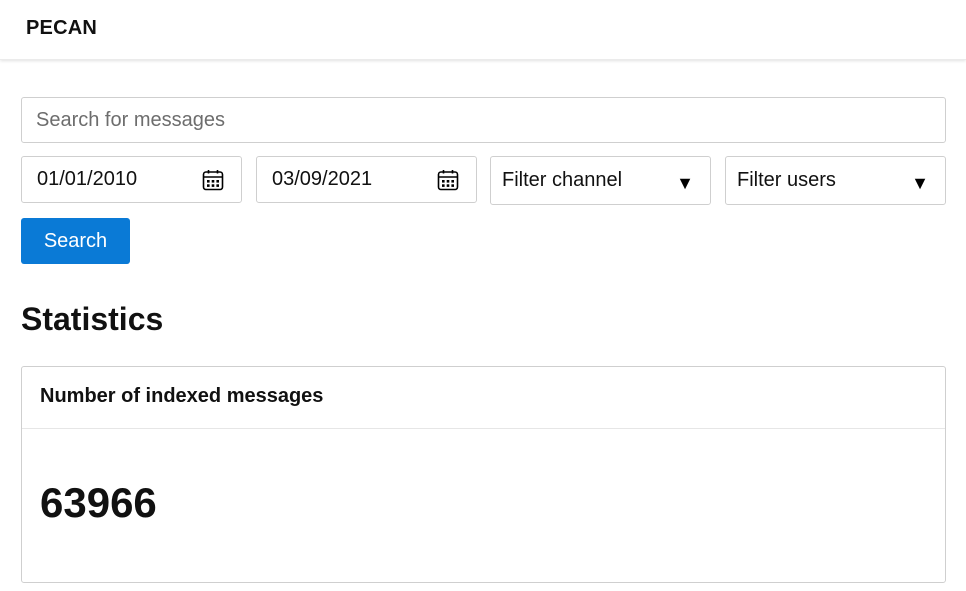 The height and width of the screenshot is (591, 966). I want to click on statistics-heading: Statistics, so click(92, 319).